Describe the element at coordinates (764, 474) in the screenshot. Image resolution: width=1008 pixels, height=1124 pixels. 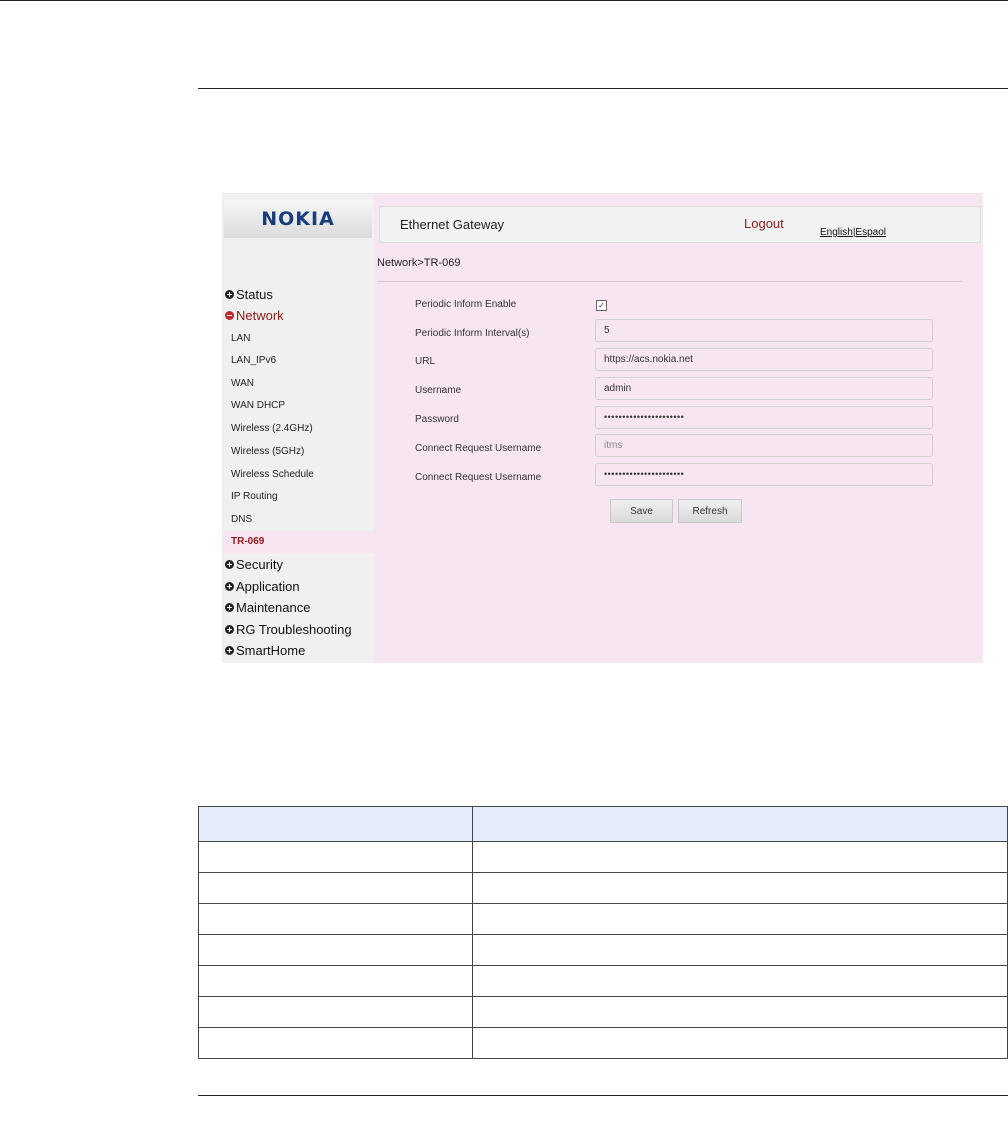
I see `cr-password-field: ••••••••••••••••••••••` at that location.